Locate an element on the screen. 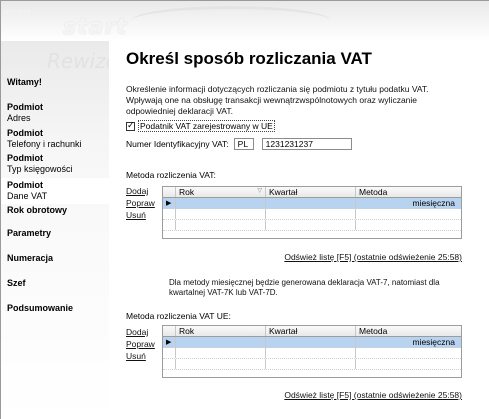 The width and height of the screenshot is (489, 419). sidebar-item-witamy: Witamy! is located at coordinates (55, 82).